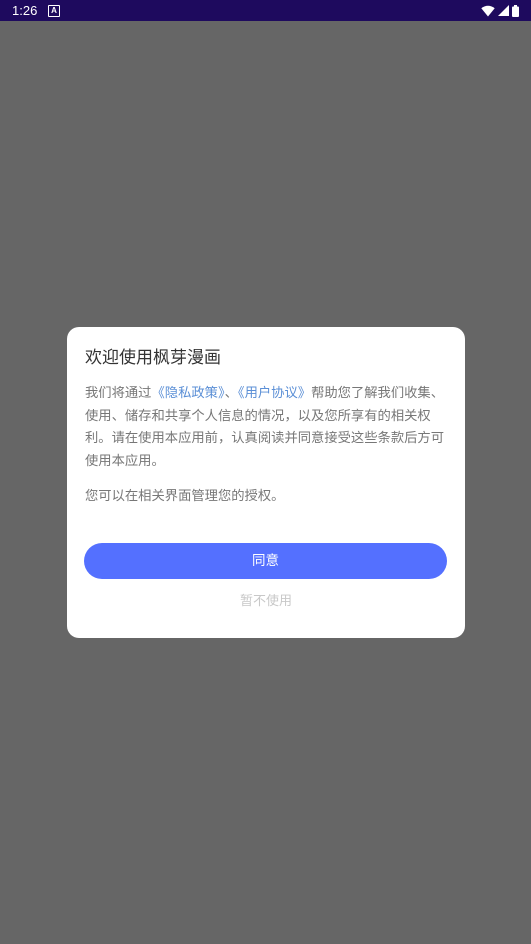 The image size is (531, 944). What do you see at coordinates (185, 496) in the screenshot?
I see `dialog-note: 您可以在相关界面管理您的授权。` at bounding box center [185, 496].